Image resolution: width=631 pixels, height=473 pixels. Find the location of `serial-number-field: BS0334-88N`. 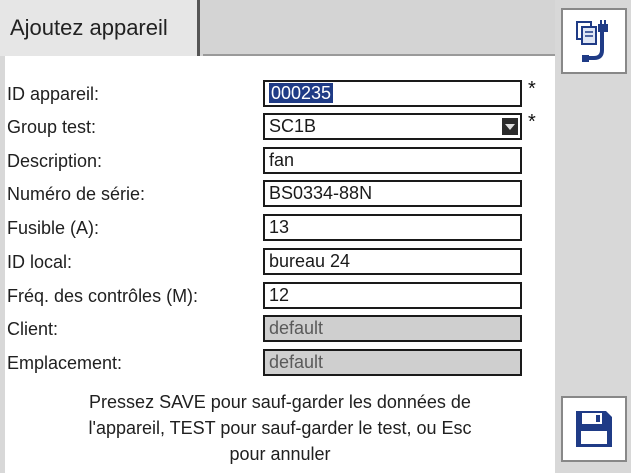

serial-number-field: BS0334-88N is located at coordinates (392, 193).